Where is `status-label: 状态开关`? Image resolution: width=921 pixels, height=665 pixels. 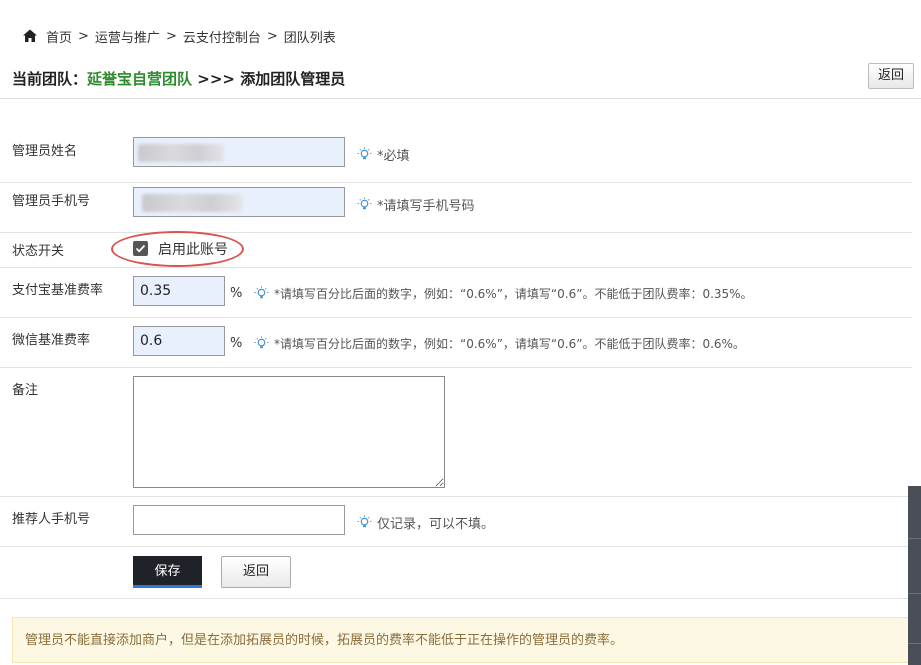 status-label: 状态开关 is located at coordinates (38, 251).